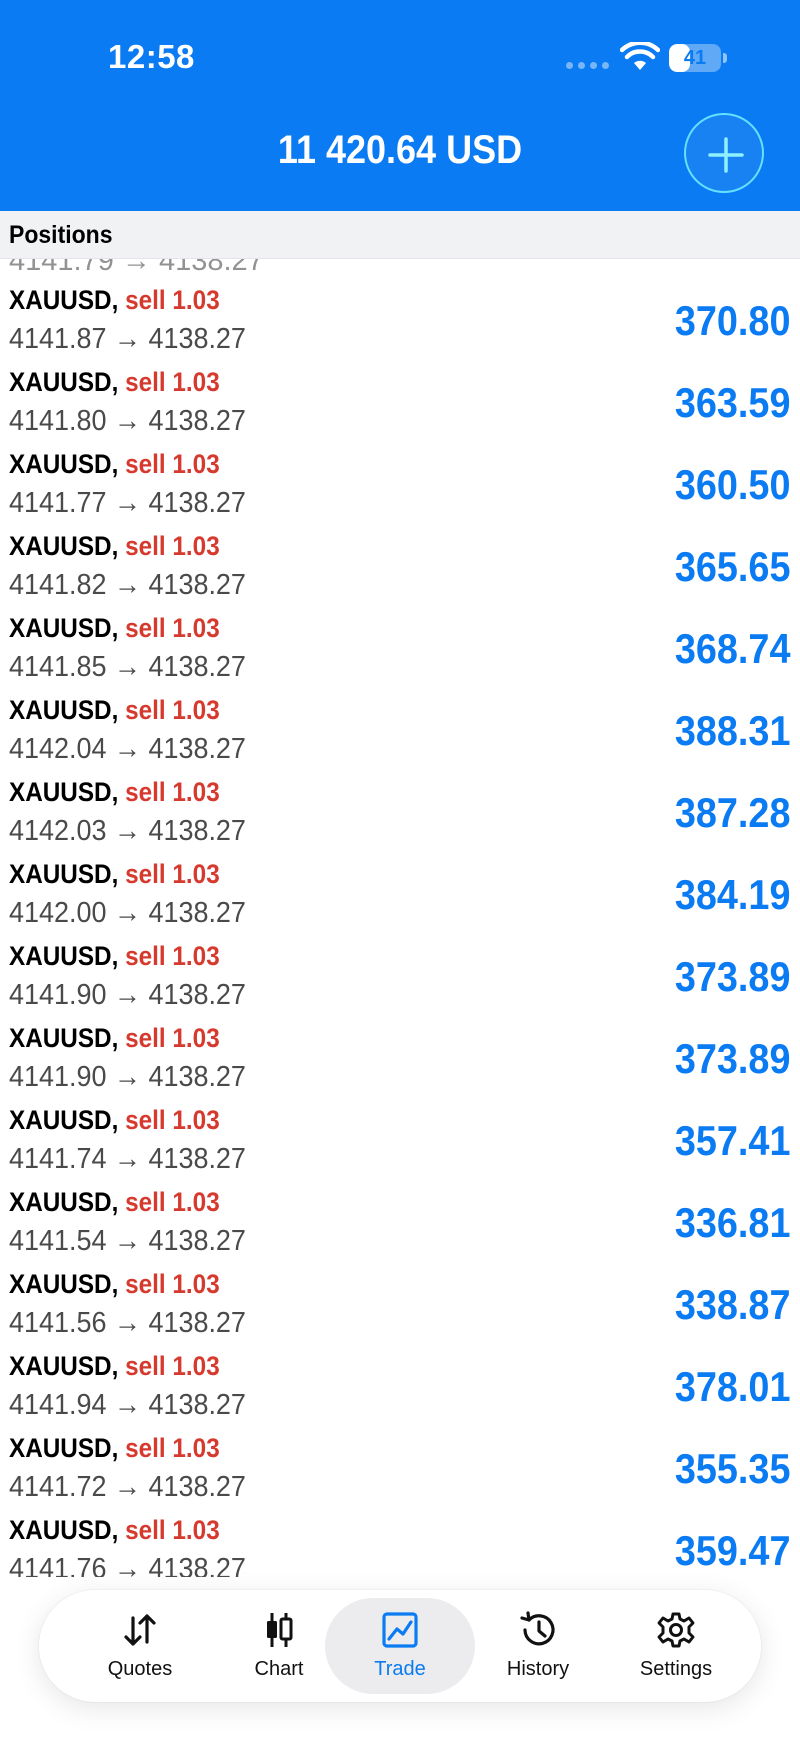  I want to click on position-row: XAUUSD, sell 1.03 4141.87 → 4138.27 370.80, so click(400, 318).